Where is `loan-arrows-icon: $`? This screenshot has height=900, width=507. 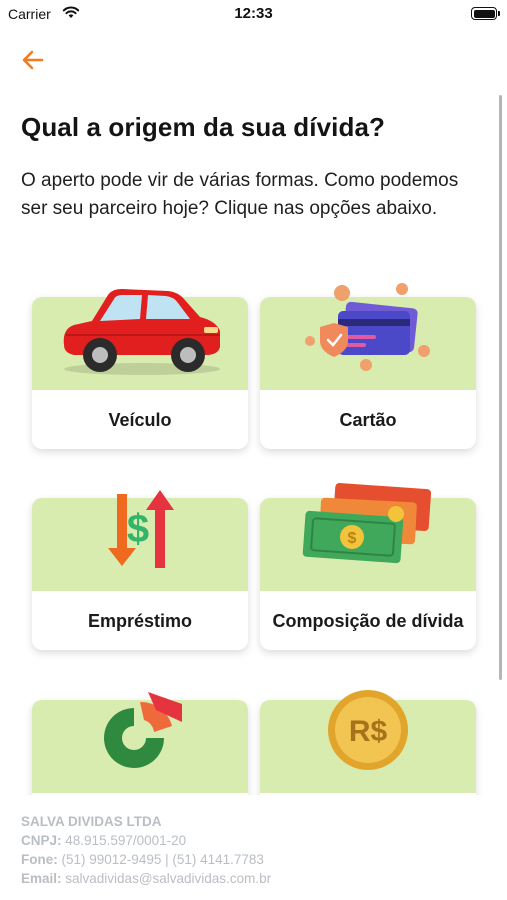 loan-arrows-icon: $ is located at coordinates (141, 529).